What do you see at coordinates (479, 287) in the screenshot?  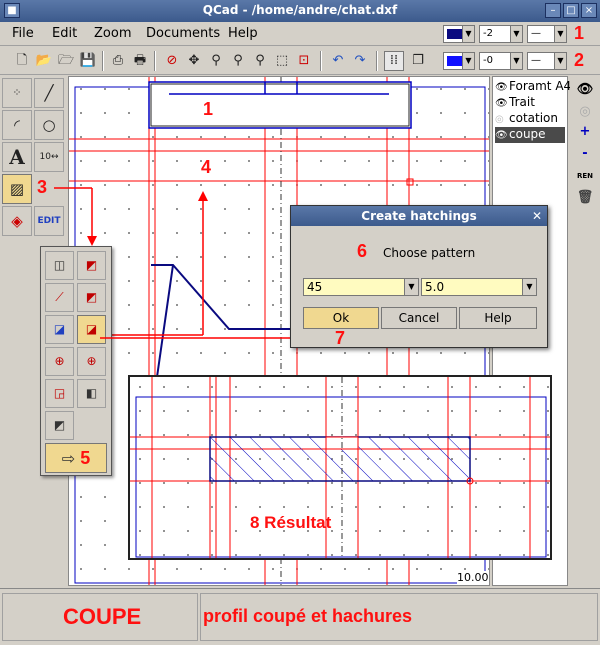 I see `scale-select: 5.0 ▼` at bounding box center [479, 287].